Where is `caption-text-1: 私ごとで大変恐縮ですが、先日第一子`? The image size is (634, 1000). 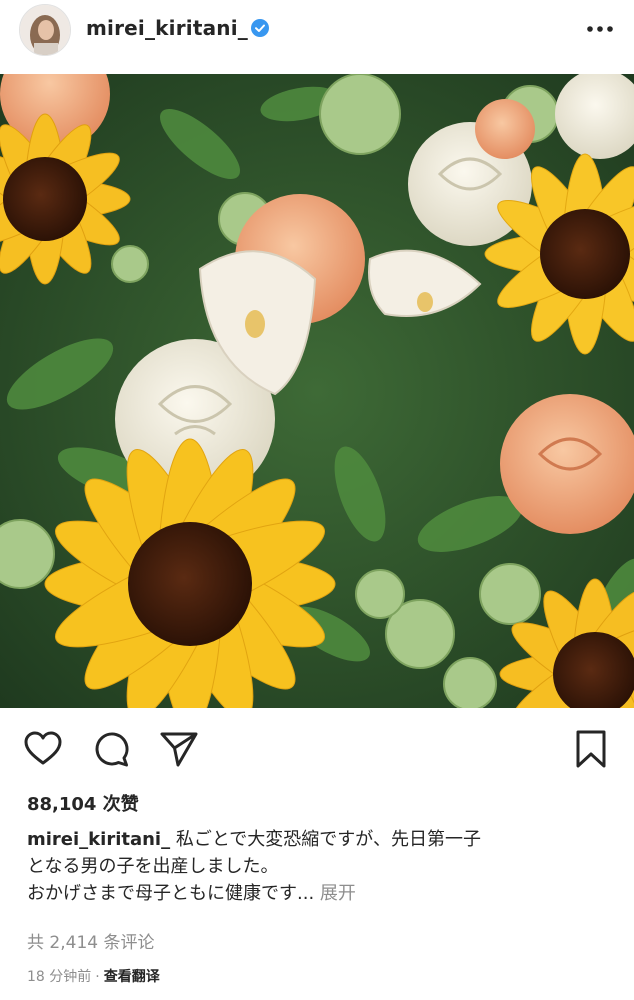
caption-text-1: 私ごとで大変恐縮ですが、先日第一子 is located at coordinates (328, 839).